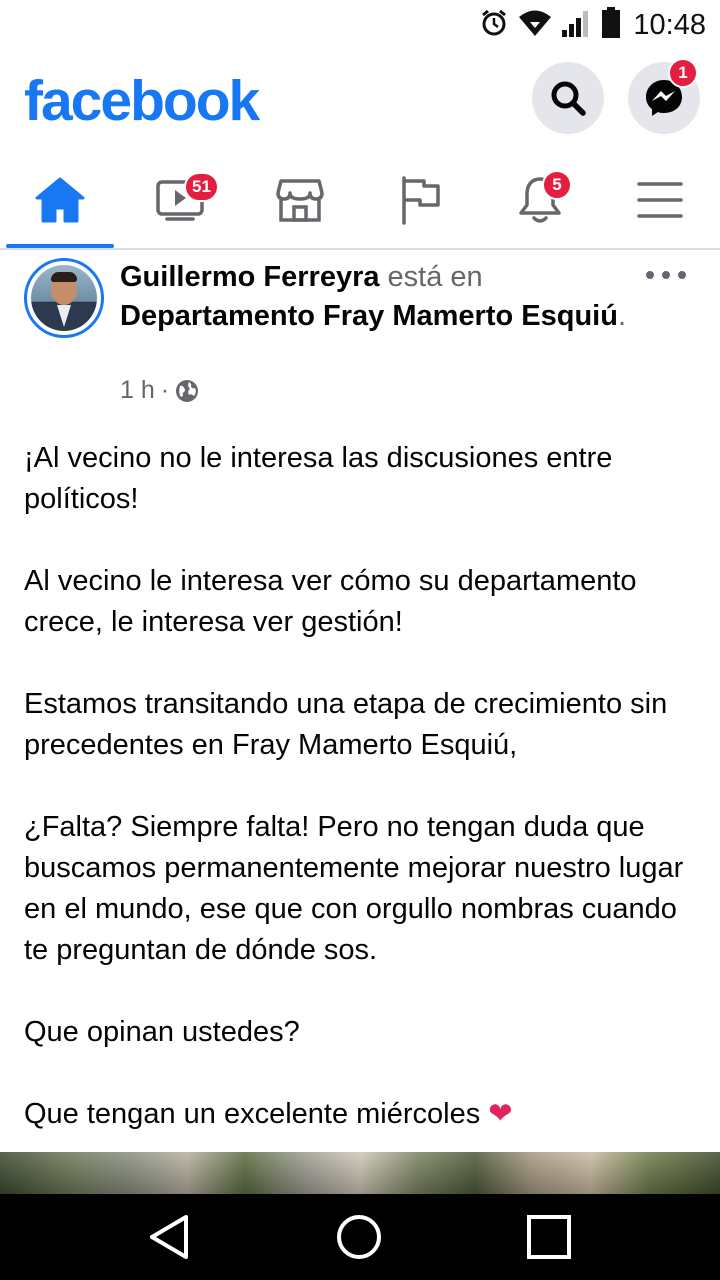  Describe the element at coordinates (60, 246) in the screenshot. I see `active-tab-indicator` at that location.